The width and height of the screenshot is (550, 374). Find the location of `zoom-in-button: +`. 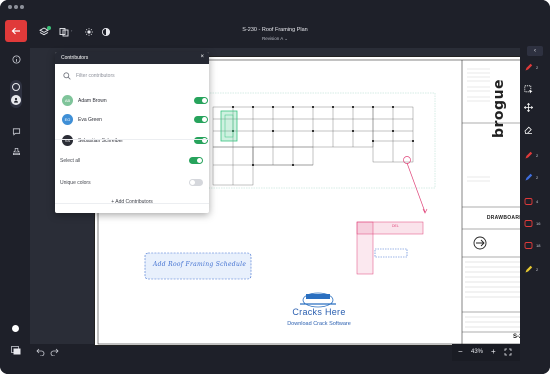

zoom-in-button: + is located at coordinates (493, 351).